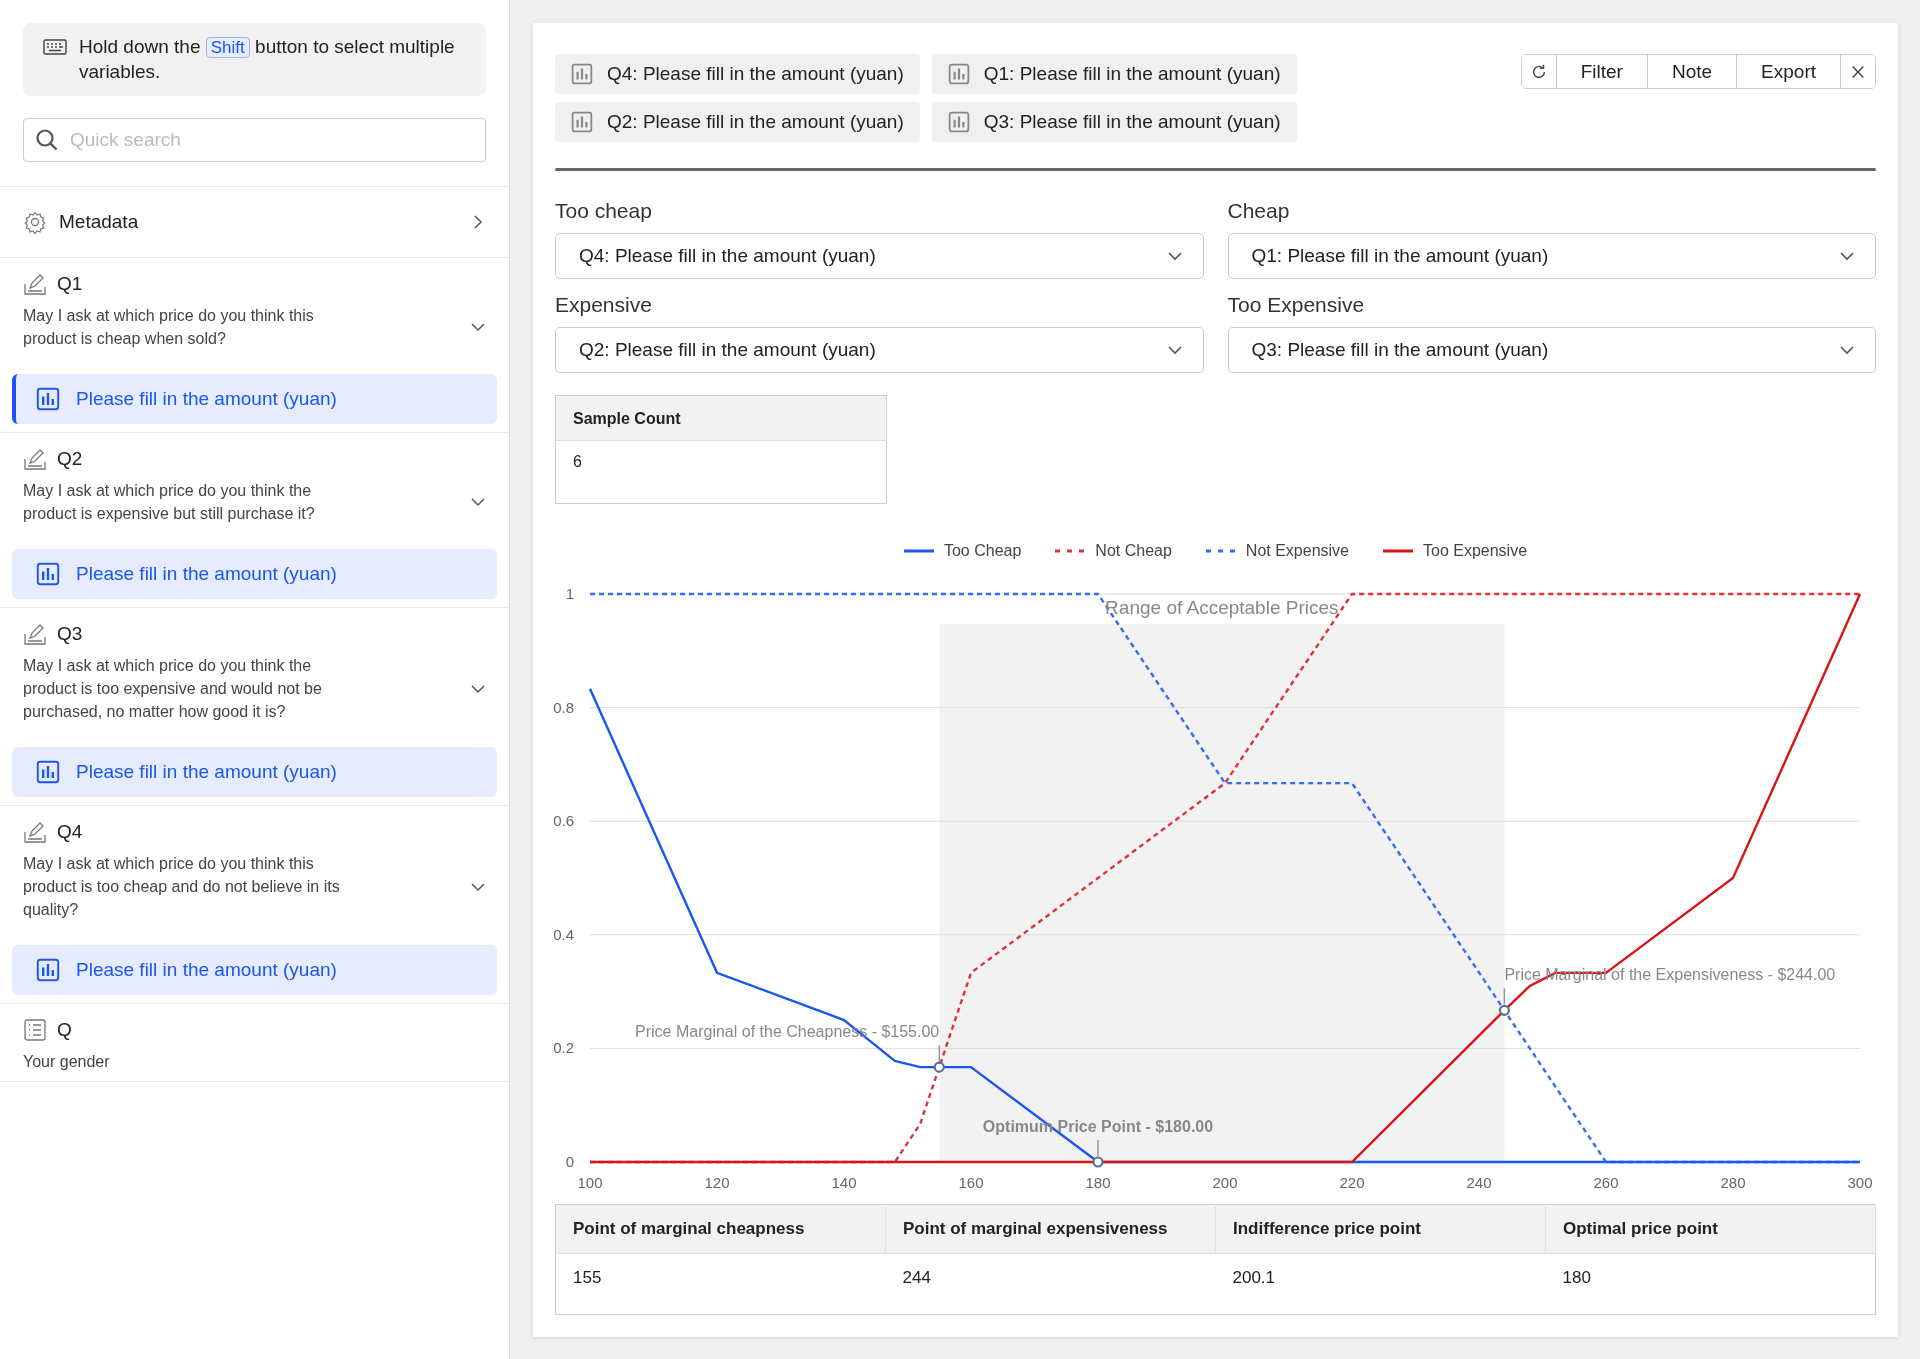  What do you see at coordinates (1225, 1182) in the screenshot?
I see `x-axis-label: 200` at bounding box center [1225, 1182].